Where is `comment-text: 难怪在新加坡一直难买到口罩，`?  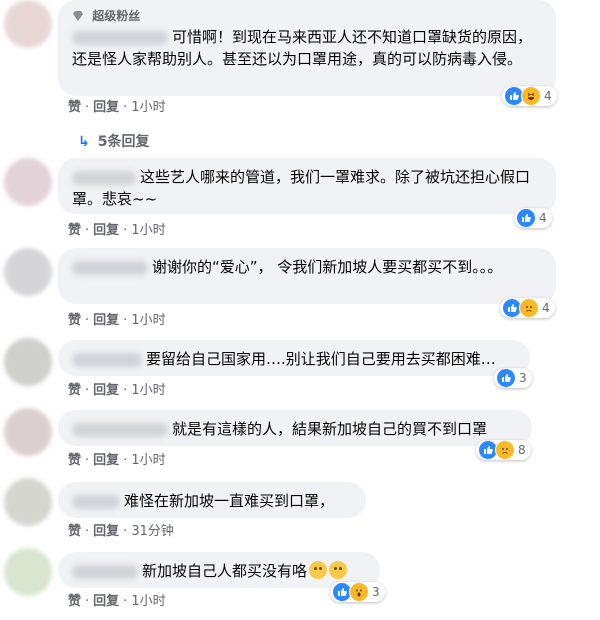 comment-text: 难怪在新加坡一直难买到口罩， is located at coordinates (229, 501).